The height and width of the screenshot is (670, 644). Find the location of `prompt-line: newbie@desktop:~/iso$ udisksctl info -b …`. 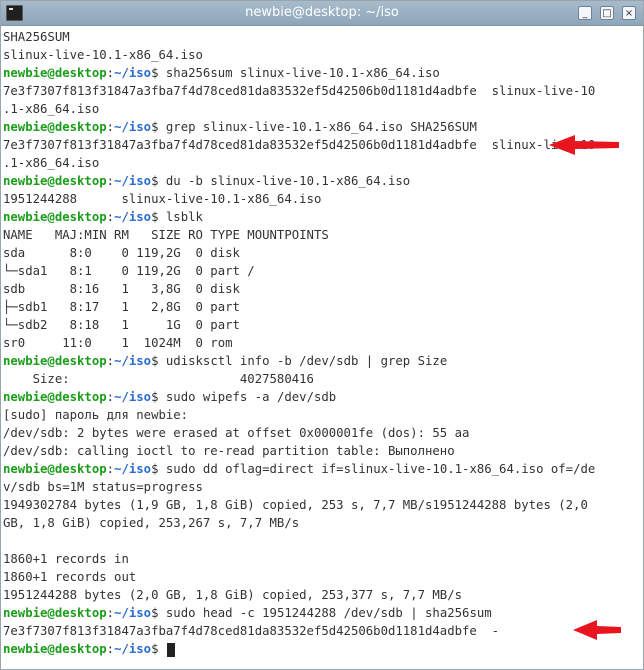

prompt-line: newbie@desktop:~/iso$ udisksctl info -b … is located at coordinates (323, 361).